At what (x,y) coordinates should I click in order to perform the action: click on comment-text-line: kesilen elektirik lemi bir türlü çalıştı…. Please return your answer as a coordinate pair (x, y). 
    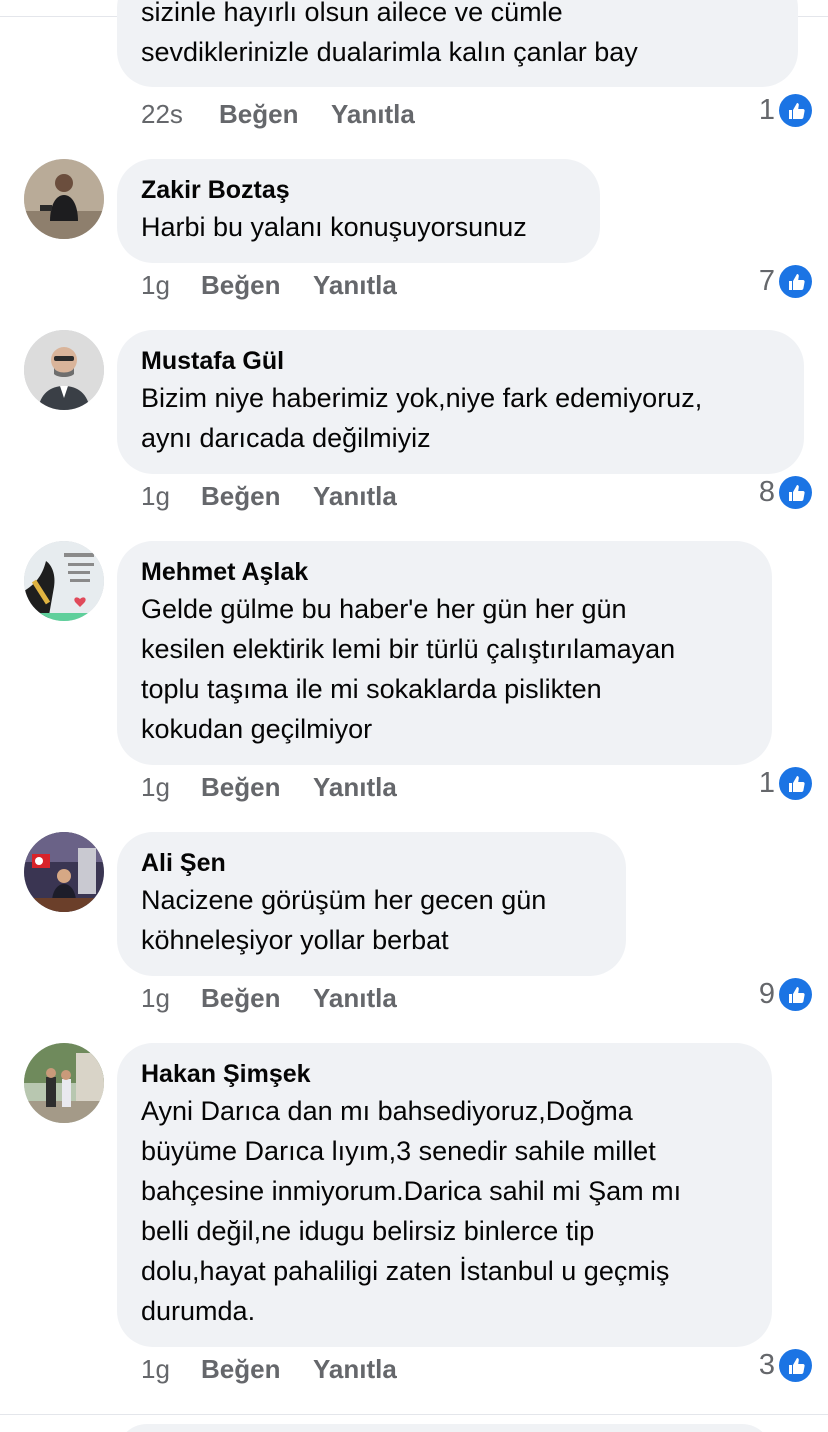
    Looking at the image, I should click on (408, 649).